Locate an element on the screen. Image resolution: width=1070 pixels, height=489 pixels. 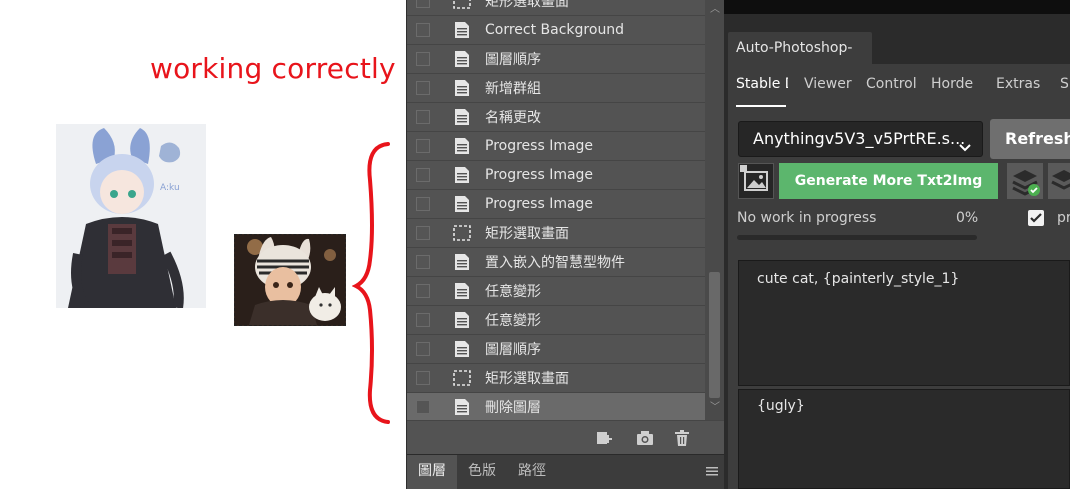
history-item: 刪除圖層 is located at coordinates (556, 406).